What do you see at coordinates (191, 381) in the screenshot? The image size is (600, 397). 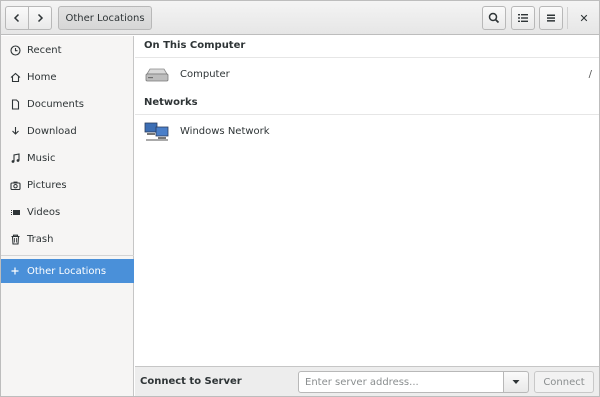 I see `connect-to-server-label: Connect to Server` at bounding box center [191, 381].